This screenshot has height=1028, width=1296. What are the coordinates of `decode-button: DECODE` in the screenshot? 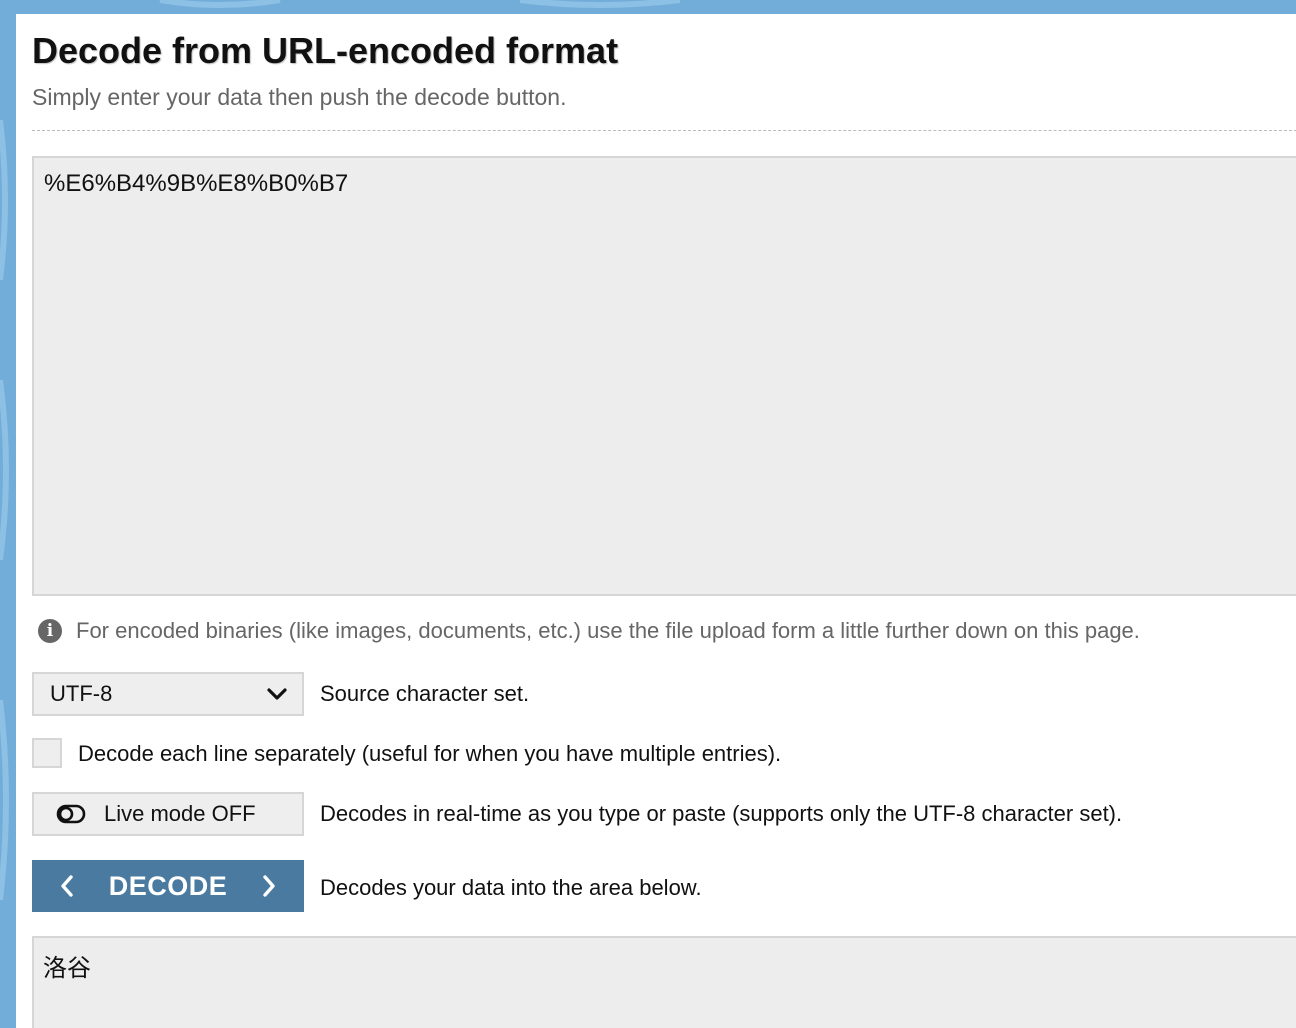 It's located at (168, 886).